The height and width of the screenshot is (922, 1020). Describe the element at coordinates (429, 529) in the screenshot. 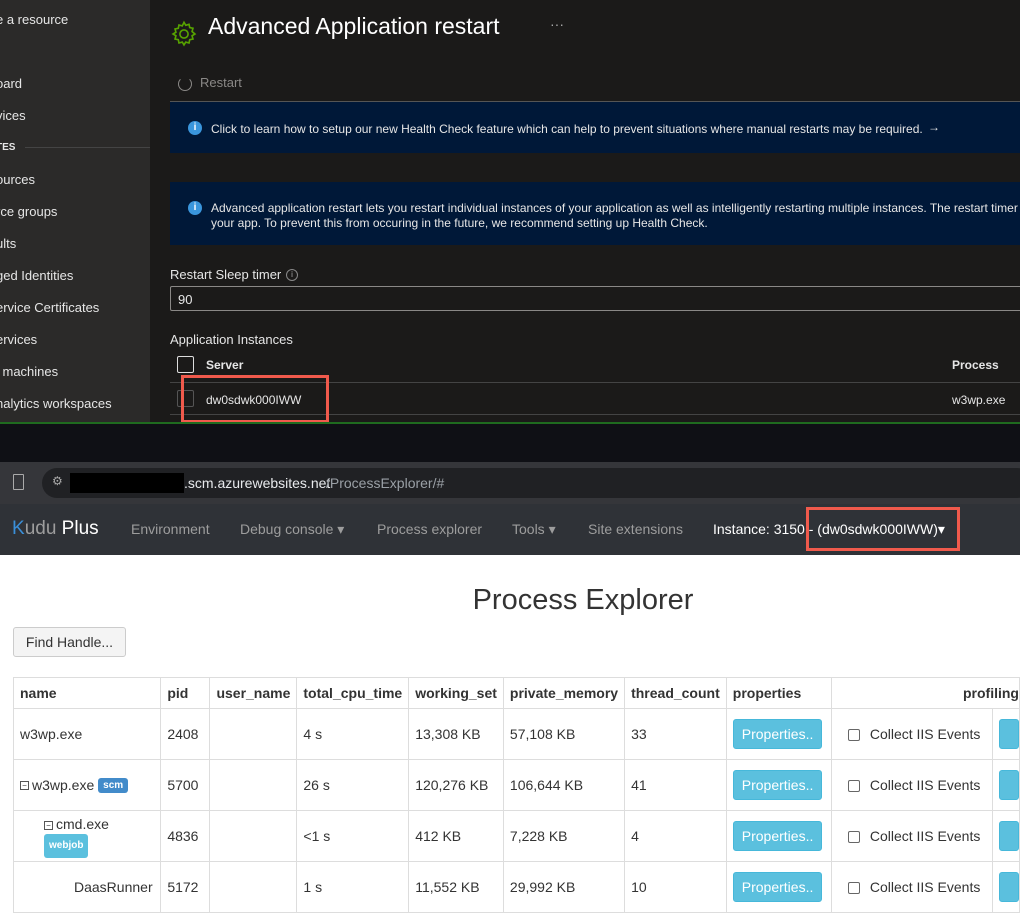

I see `nav-process-explorer: Process explorer` at that location.